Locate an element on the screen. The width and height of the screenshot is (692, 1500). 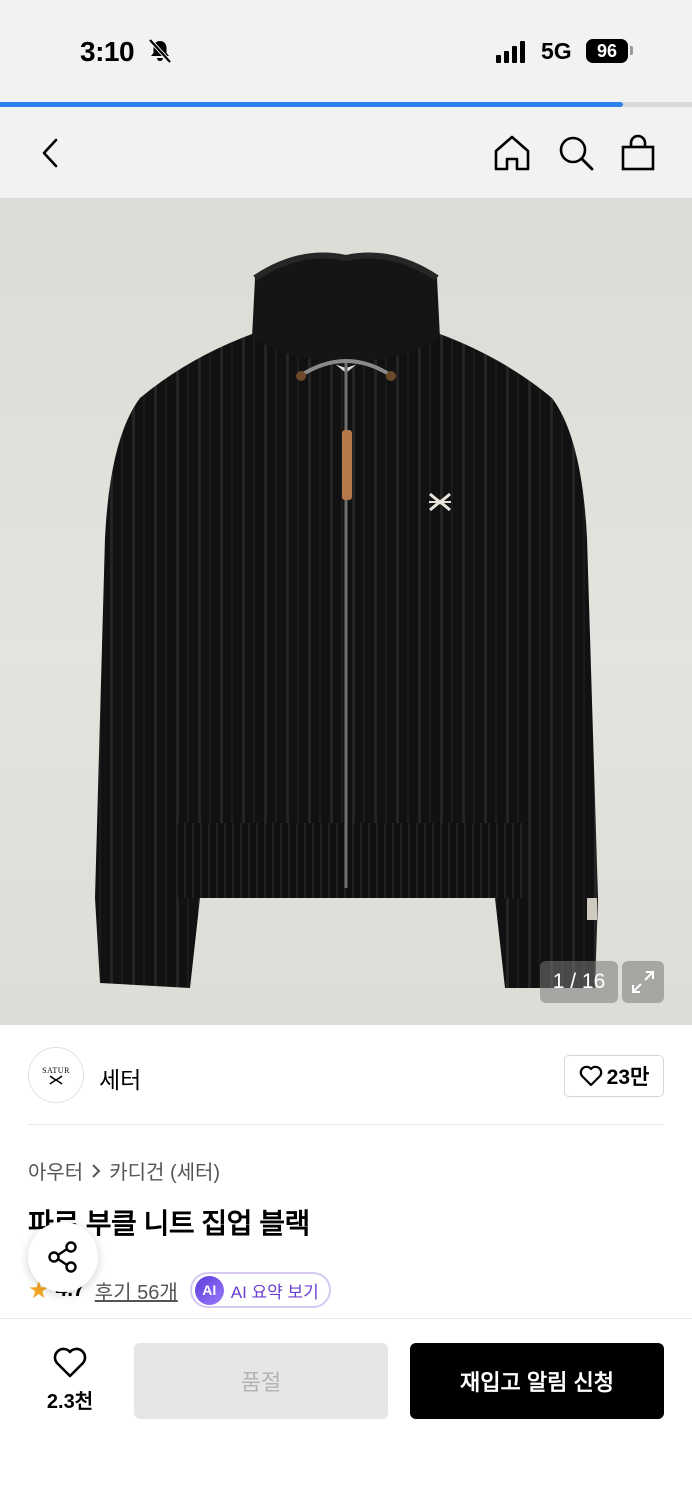
home-button is located at coordinates (512, 152).